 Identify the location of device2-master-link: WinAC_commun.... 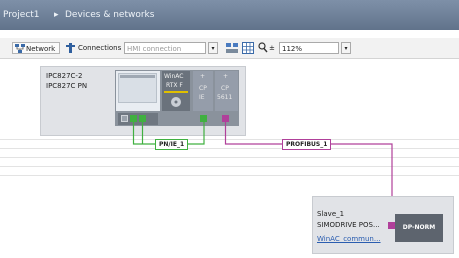
(349, 239).